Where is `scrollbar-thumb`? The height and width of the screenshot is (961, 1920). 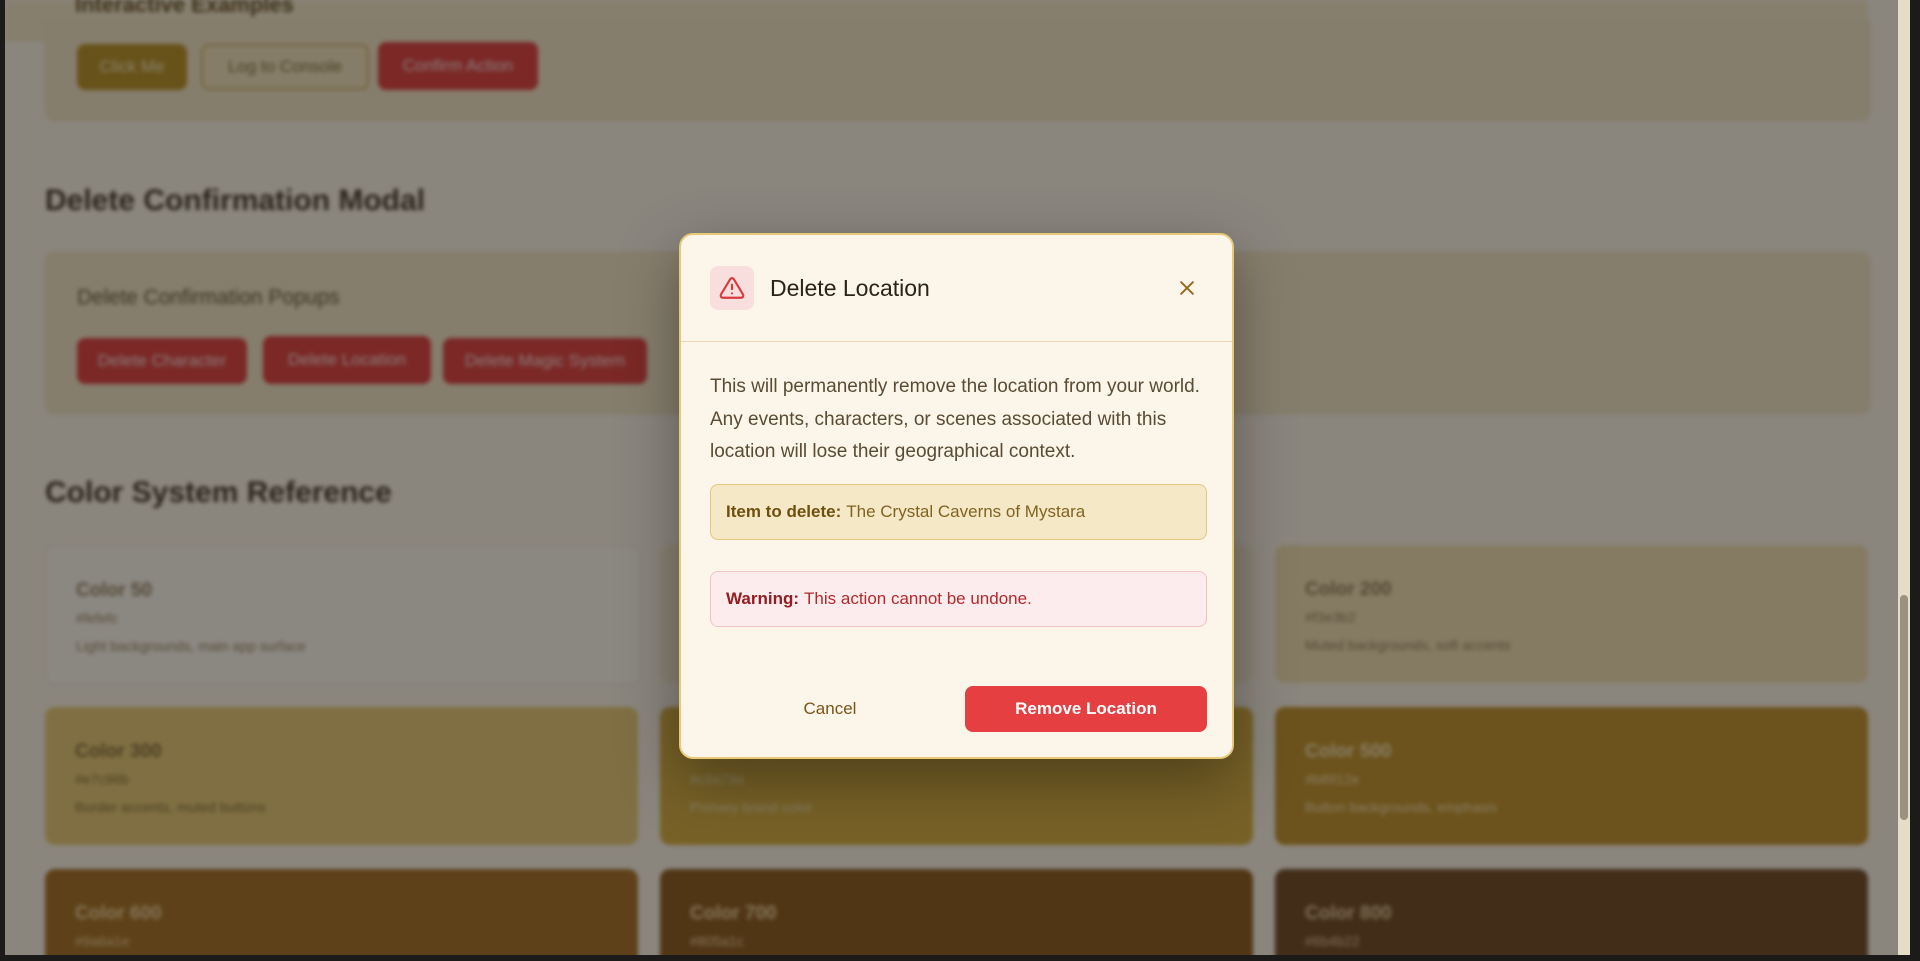
scrollbar-thumb is located at coordinates (1904, 707).